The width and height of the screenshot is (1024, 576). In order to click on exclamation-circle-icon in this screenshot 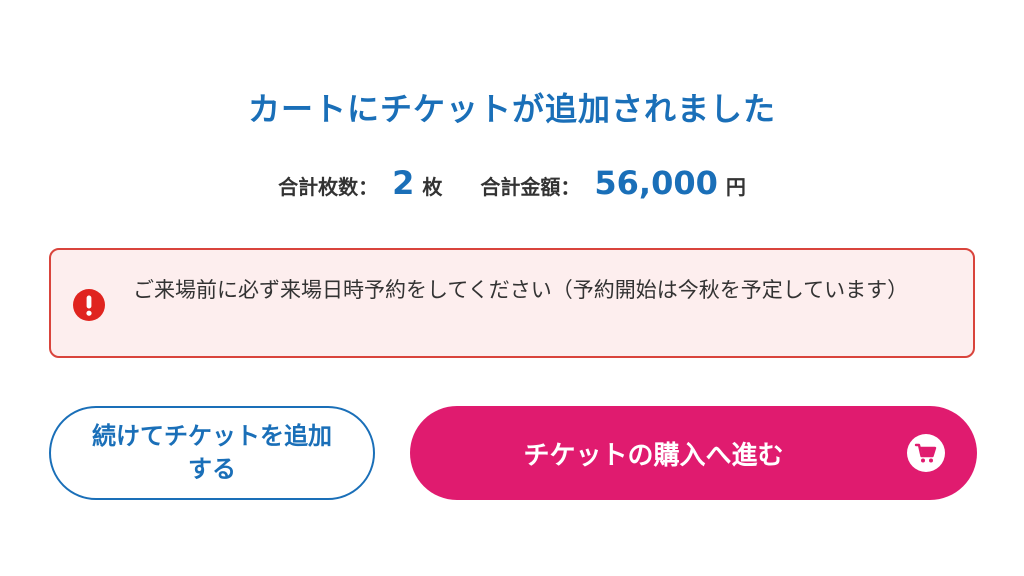, I will do `click(89, 305)`.